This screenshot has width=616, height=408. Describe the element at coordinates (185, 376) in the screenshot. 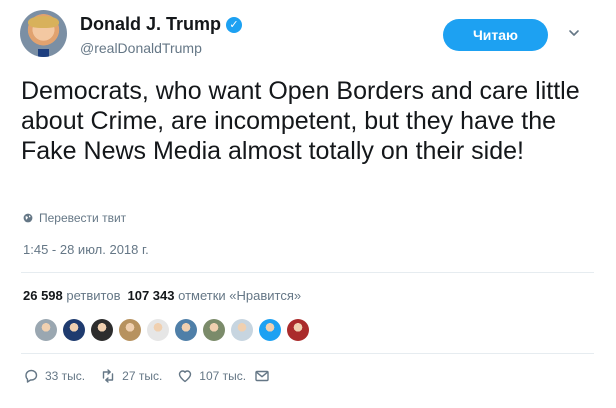

I see `heart-icon` at that location.